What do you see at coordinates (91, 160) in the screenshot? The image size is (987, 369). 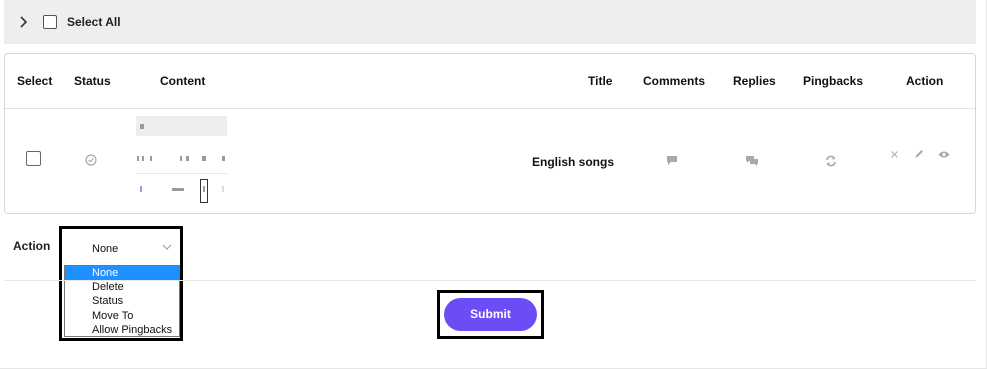 I see `check-circle-icon` at bounding box center [91, 160].